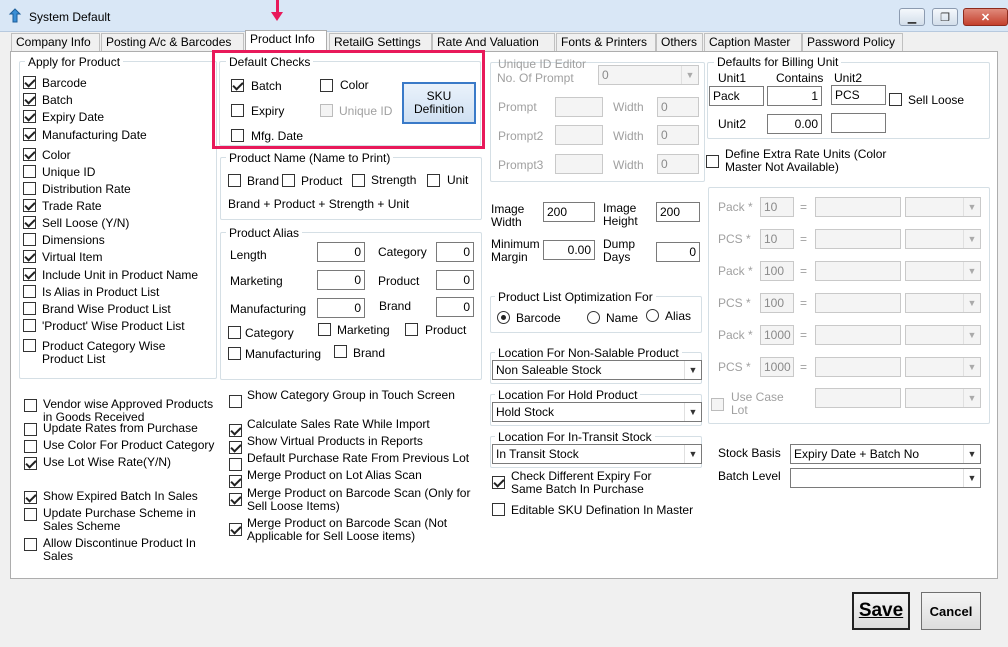 The width and height of the screenshot is (1008, 647). What do you see at coordinates (380, 42) in the screenshot?
I see `tab-retailg-settings: RetailG Settings` at bounding box center [380, 42].